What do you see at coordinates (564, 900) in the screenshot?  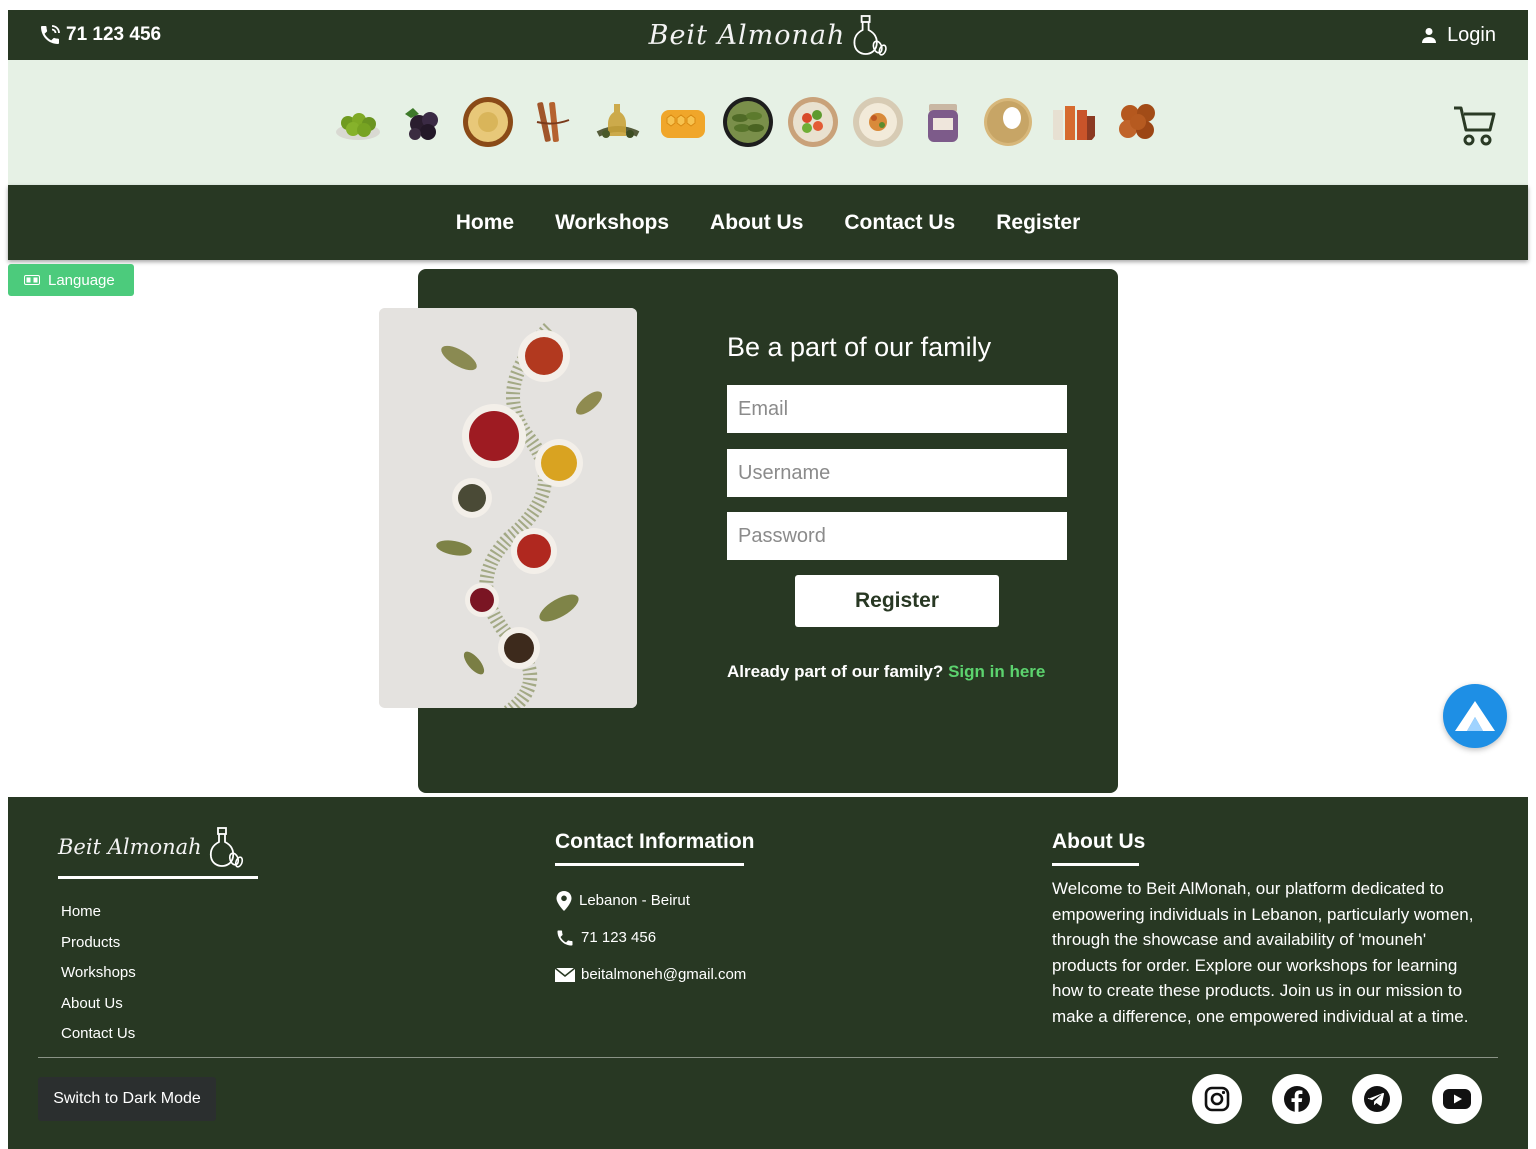 I see `location-pin-icon` at bounding box center [564, 900].